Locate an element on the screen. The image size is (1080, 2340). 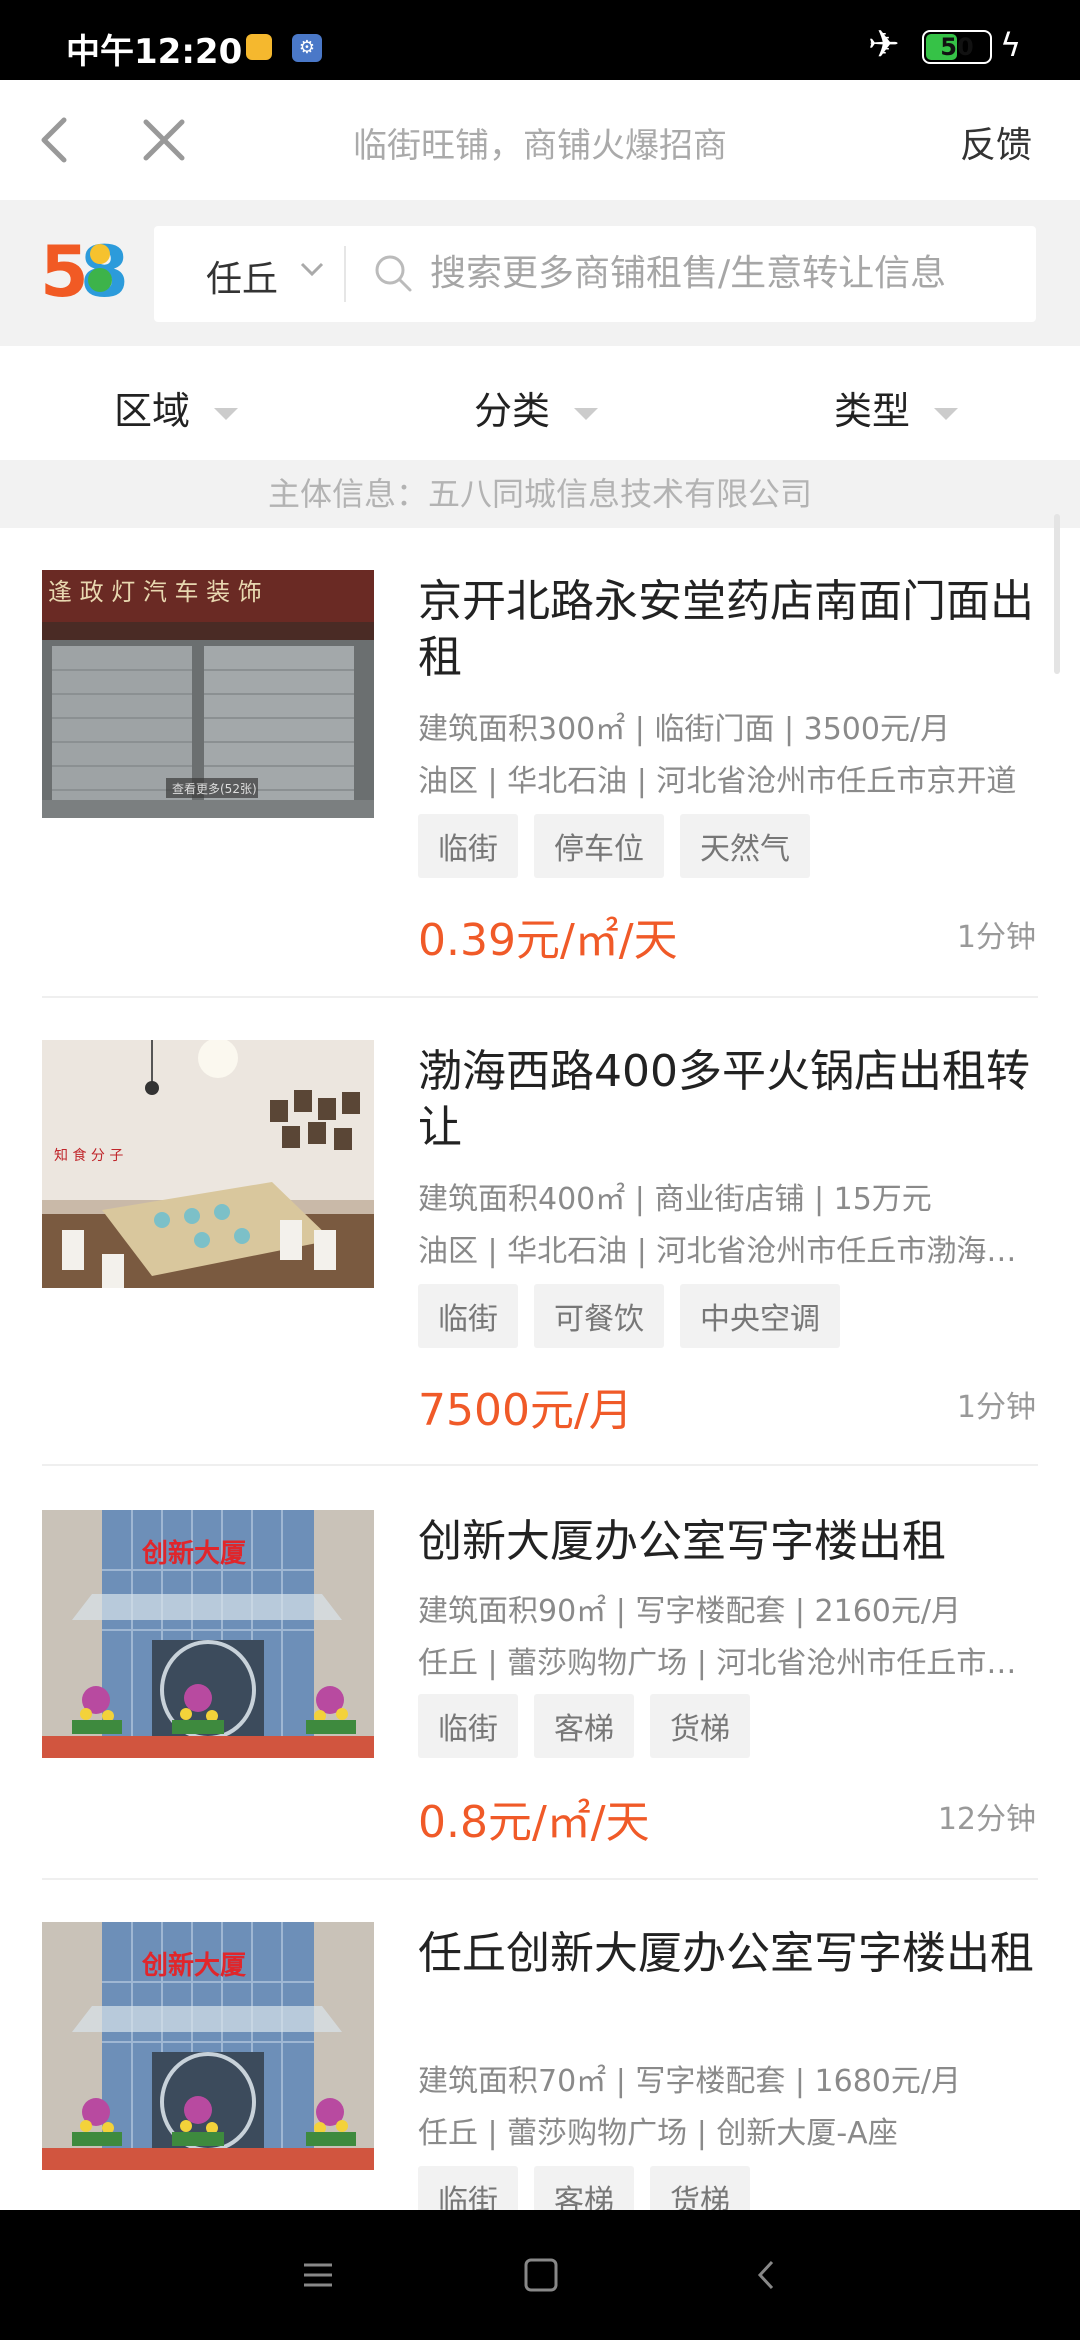
chevron-down-icon is located at coordinates (312, 268).